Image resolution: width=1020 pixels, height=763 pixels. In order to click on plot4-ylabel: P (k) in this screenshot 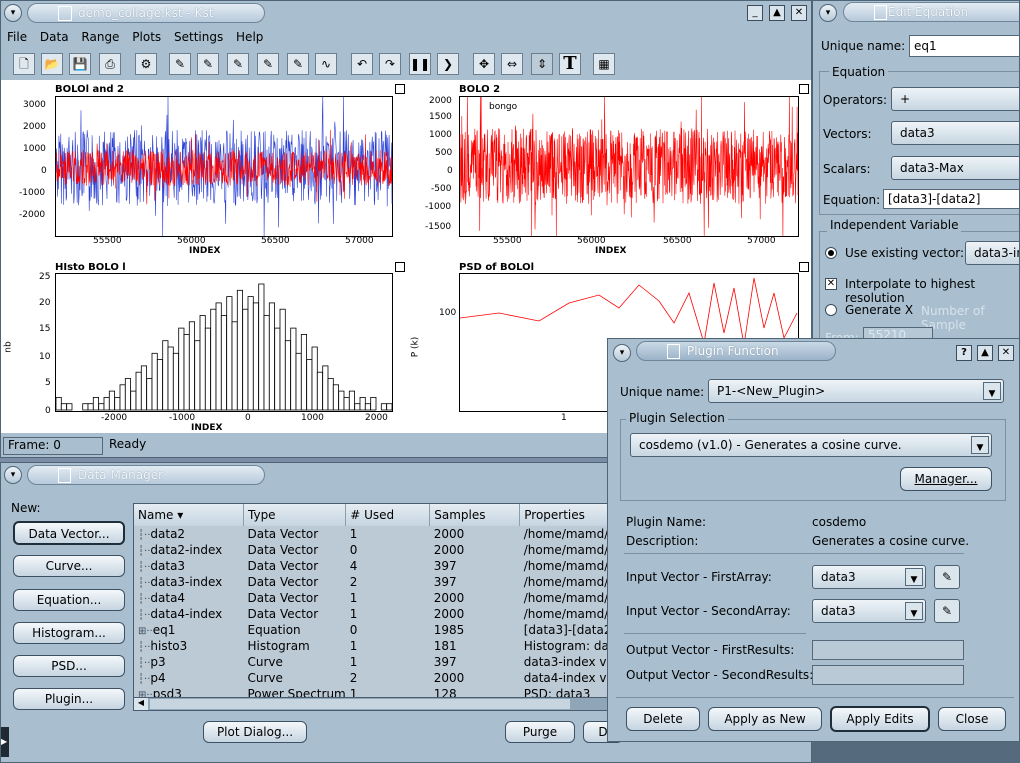, I will do `click(415, 347)`.